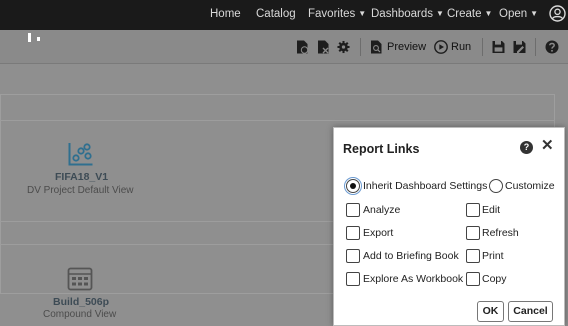  What do you see at coordinates (381, 149) in the screenshot?
I see `dialog-title: Report Links` at bounding box center [381, 149].